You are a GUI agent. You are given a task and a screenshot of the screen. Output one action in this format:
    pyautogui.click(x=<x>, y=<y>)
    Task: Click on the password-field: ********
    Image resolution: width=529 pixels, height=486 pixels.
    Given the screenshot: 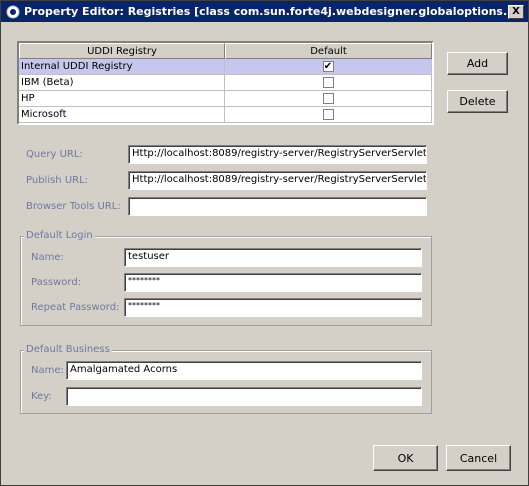 What is the action you would take?
    pyautogui.click(x=273, y=282)
    